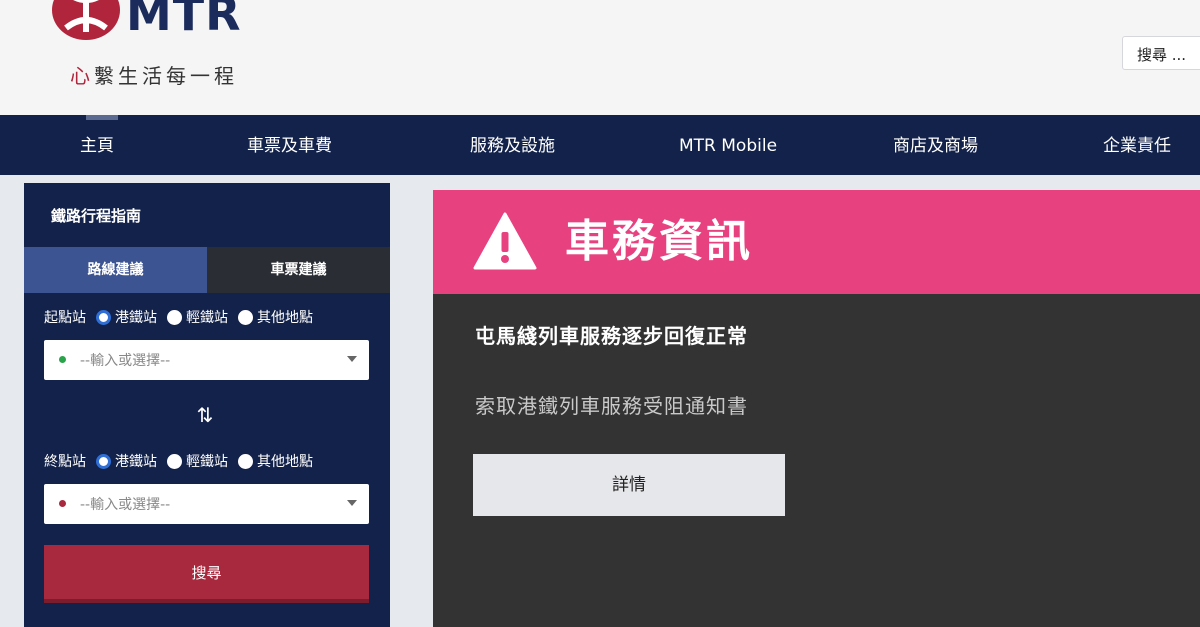 The height and width of the screenshot is (627, 1200). What do you see at coordinates (174, 461) in the screenshot?
I see `destination-lrt-radio` at bounding box center [174, 461].